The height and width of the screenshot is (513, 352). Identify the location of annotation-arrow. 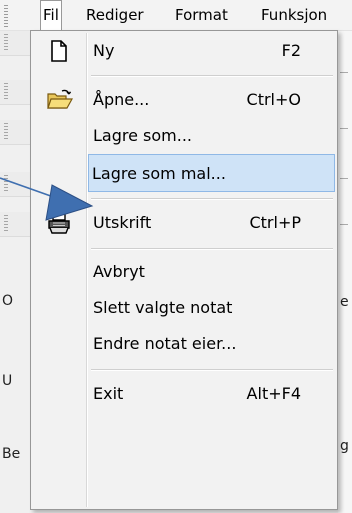
(47, 199).